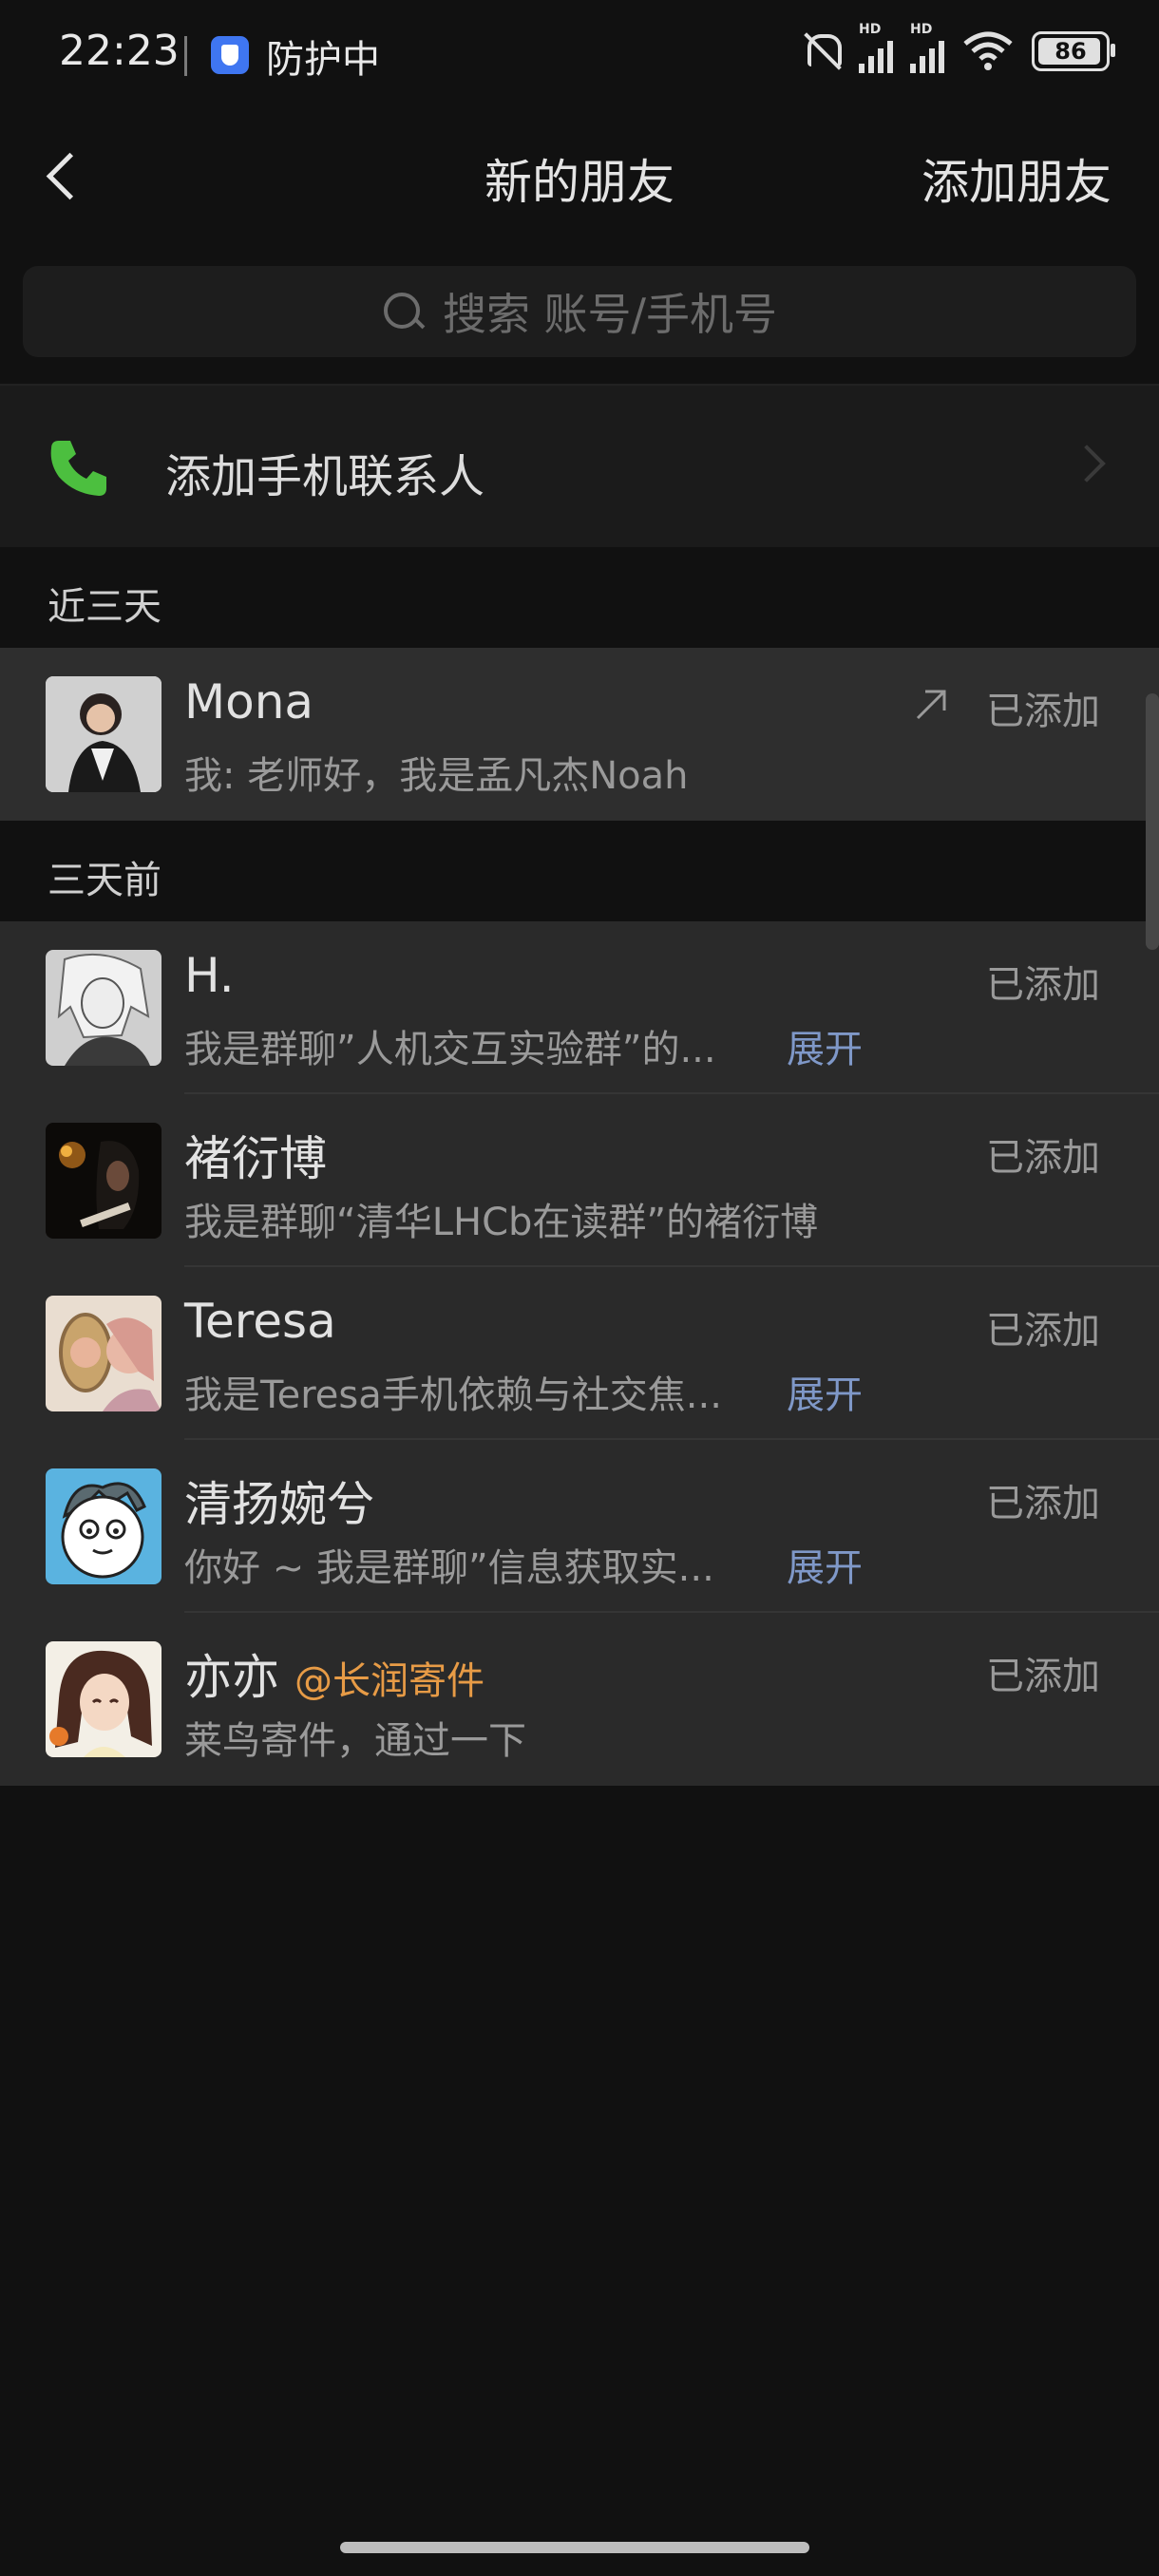  What do you see at coordinates (579, 734) in the screenshot?
I see `friend-item-mona: Mona 我: 老师好，我是孟凡杰Noah 已添加` at bounding box center [579, 734].